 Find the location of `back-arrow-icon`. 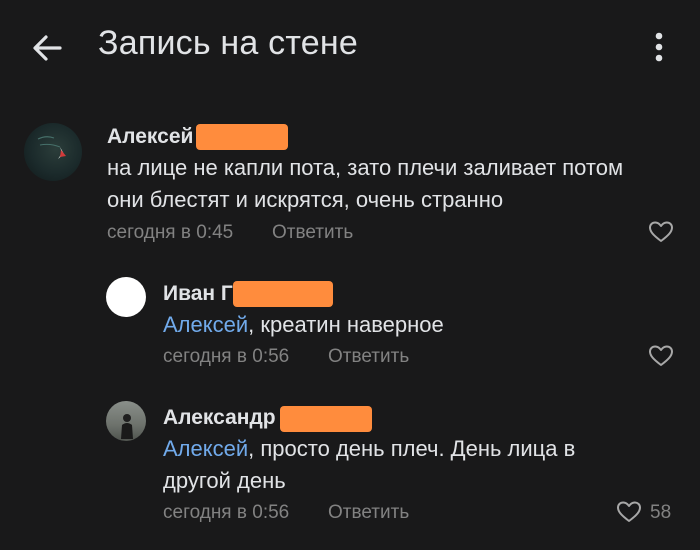

back-arrow-icon is located at coordinates (48, 48).